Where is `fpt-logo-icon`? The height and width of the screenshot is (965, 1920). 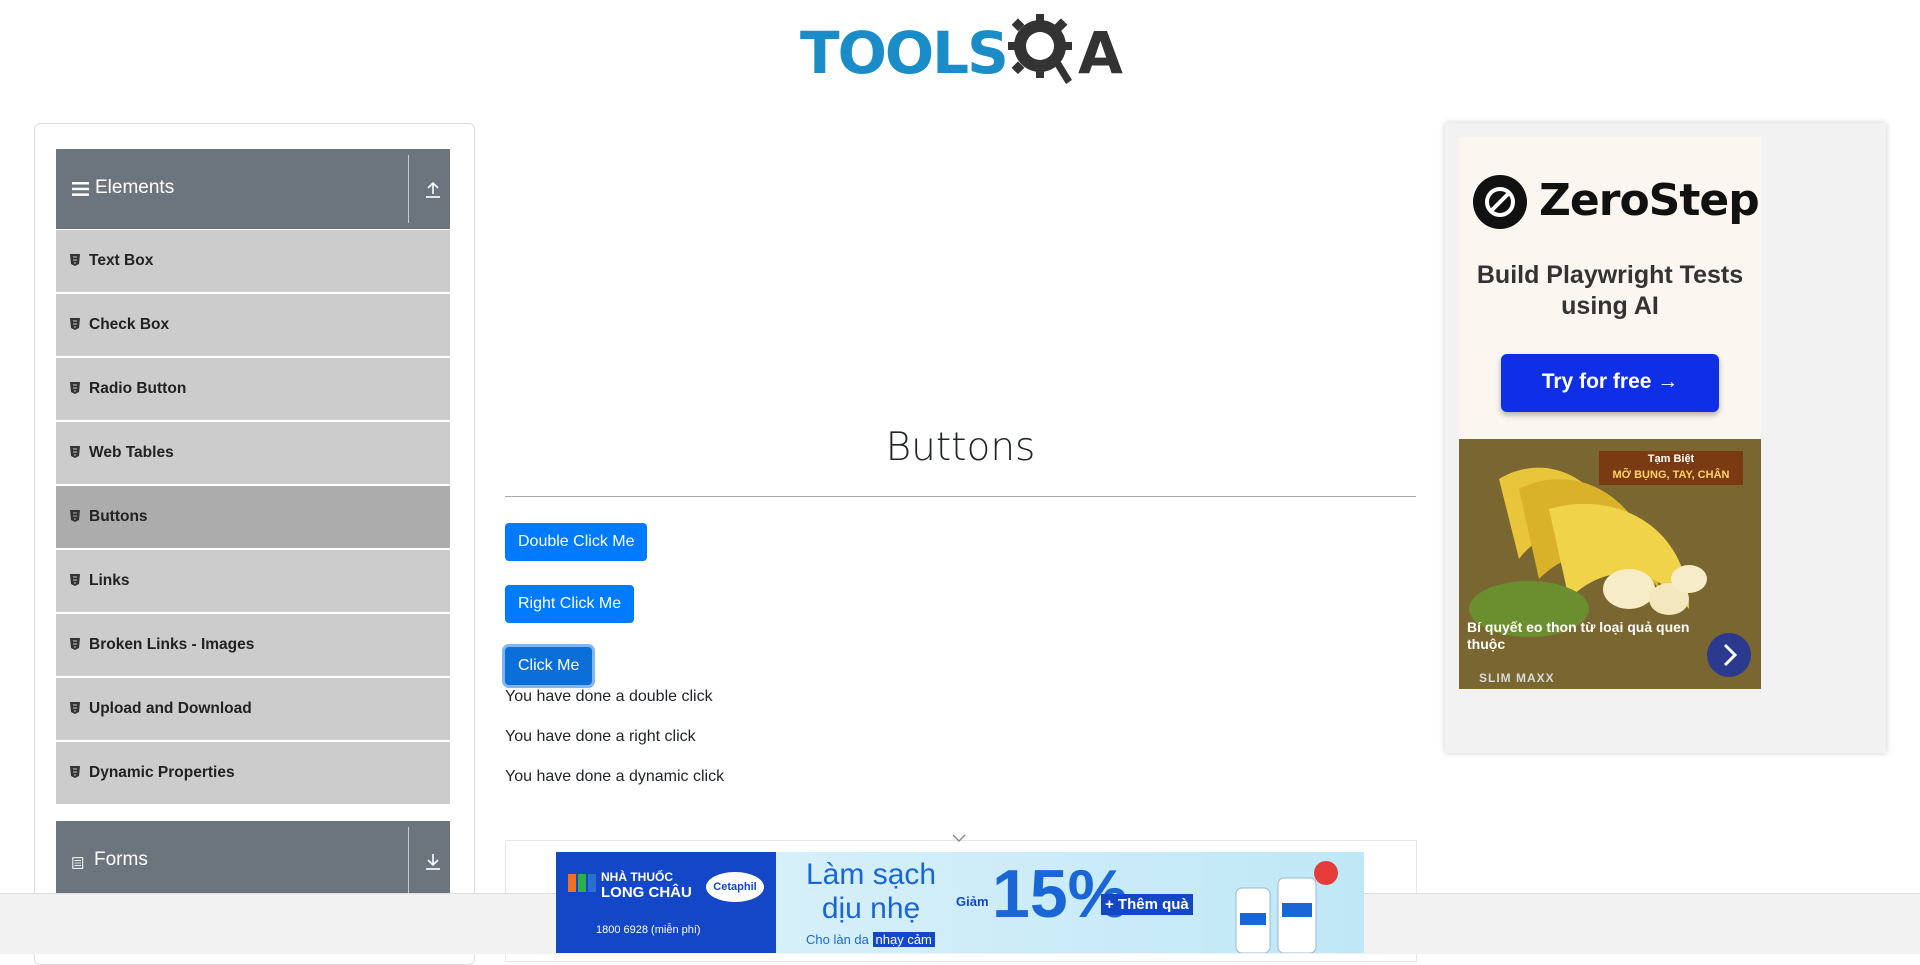
fpt-logo-icon is located at coordinates (582, 883).